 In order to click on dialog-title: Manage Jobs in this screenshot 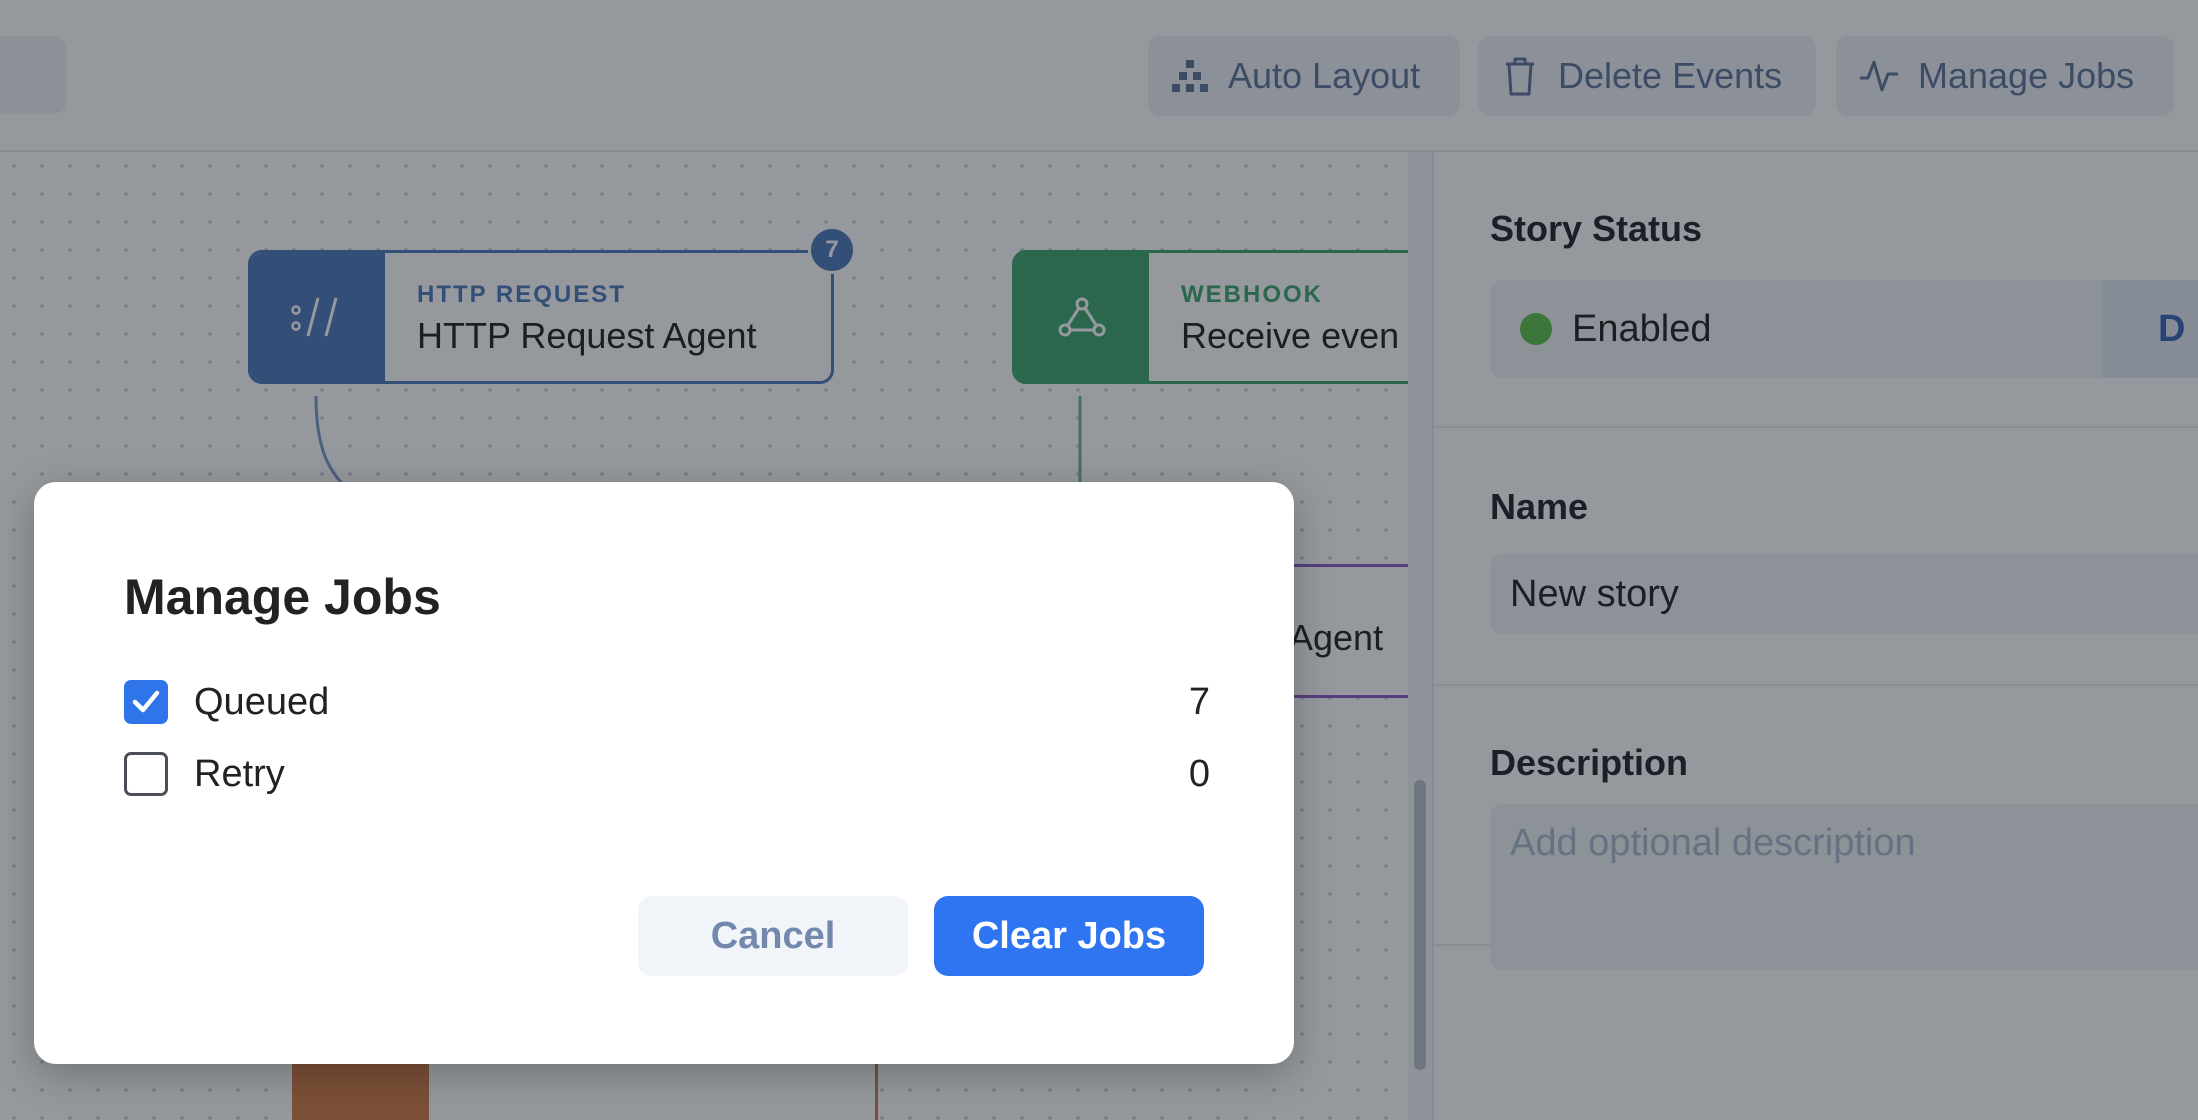, I will do `click(282, 597)`.